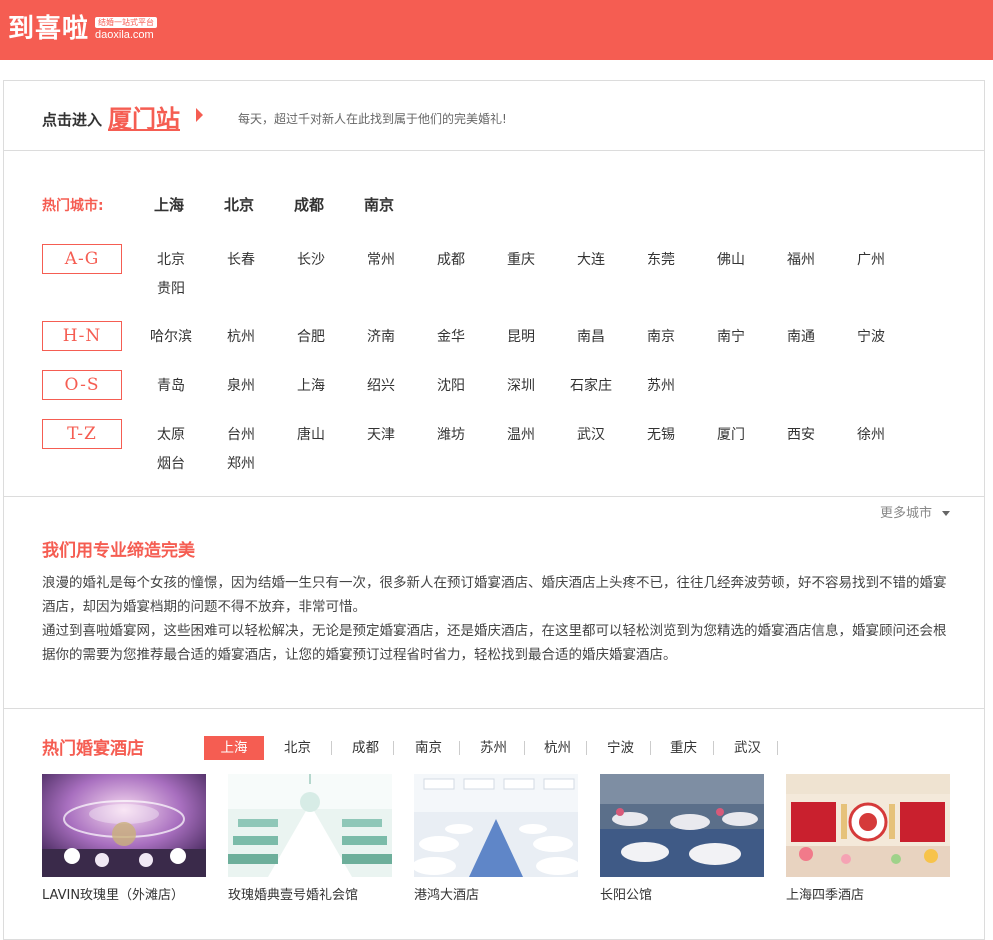  Describe the element at coordinates (494, 116) in the screenshot. I see `enter-city-bar: 点击进入 厦门站 每天，超过千对新人在此找到属于他们的完美婚礼!` at that location.